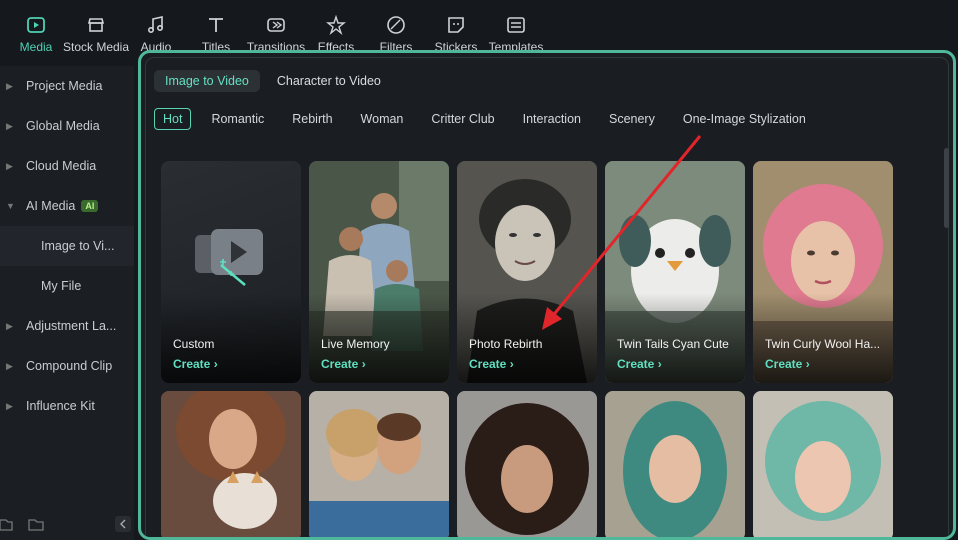 This screenshot has height=540, width=958. I want to click on sidebar-item-cloud-media: ▶ Cloud Media, so click(67, 166).